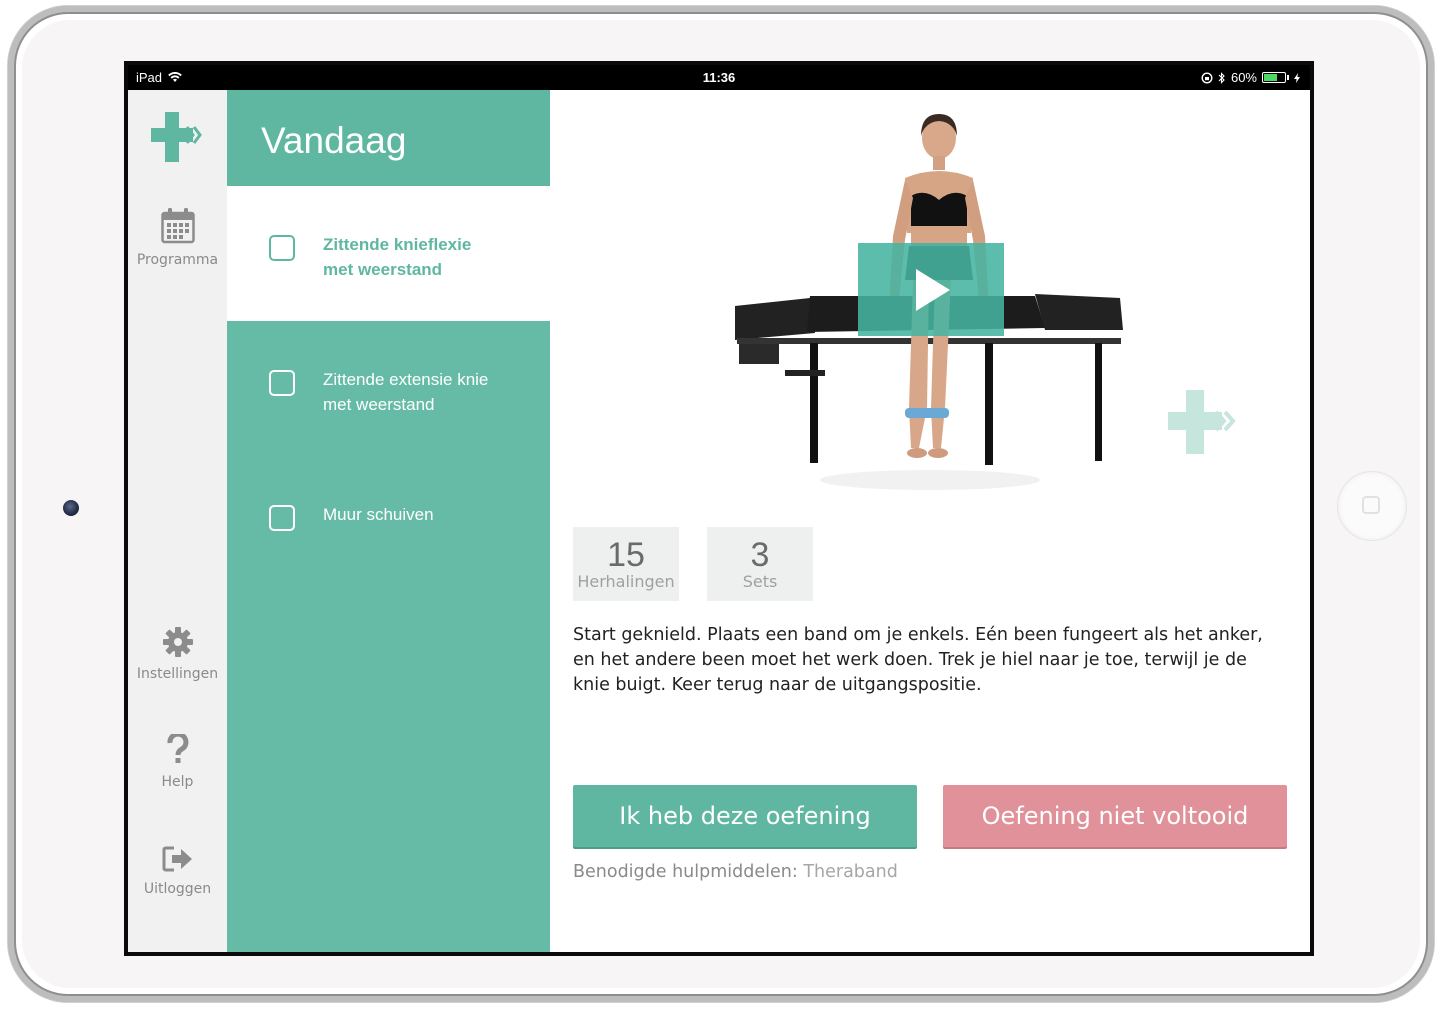  I want to click on exercise-item-3: Muur schuiven, so click(388, 516).